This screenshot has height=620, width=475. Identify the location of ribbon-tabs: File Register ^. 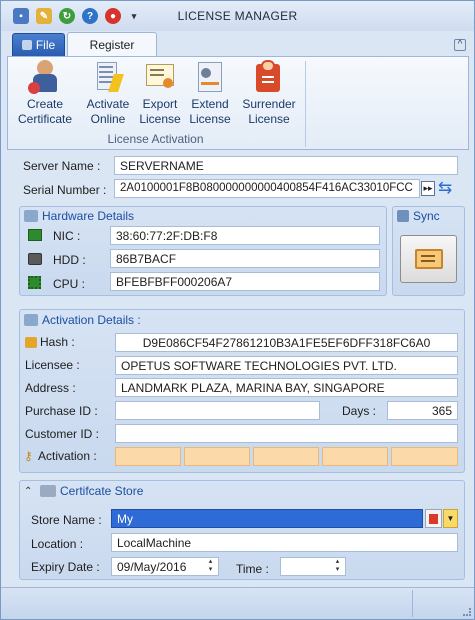
(237, 44).